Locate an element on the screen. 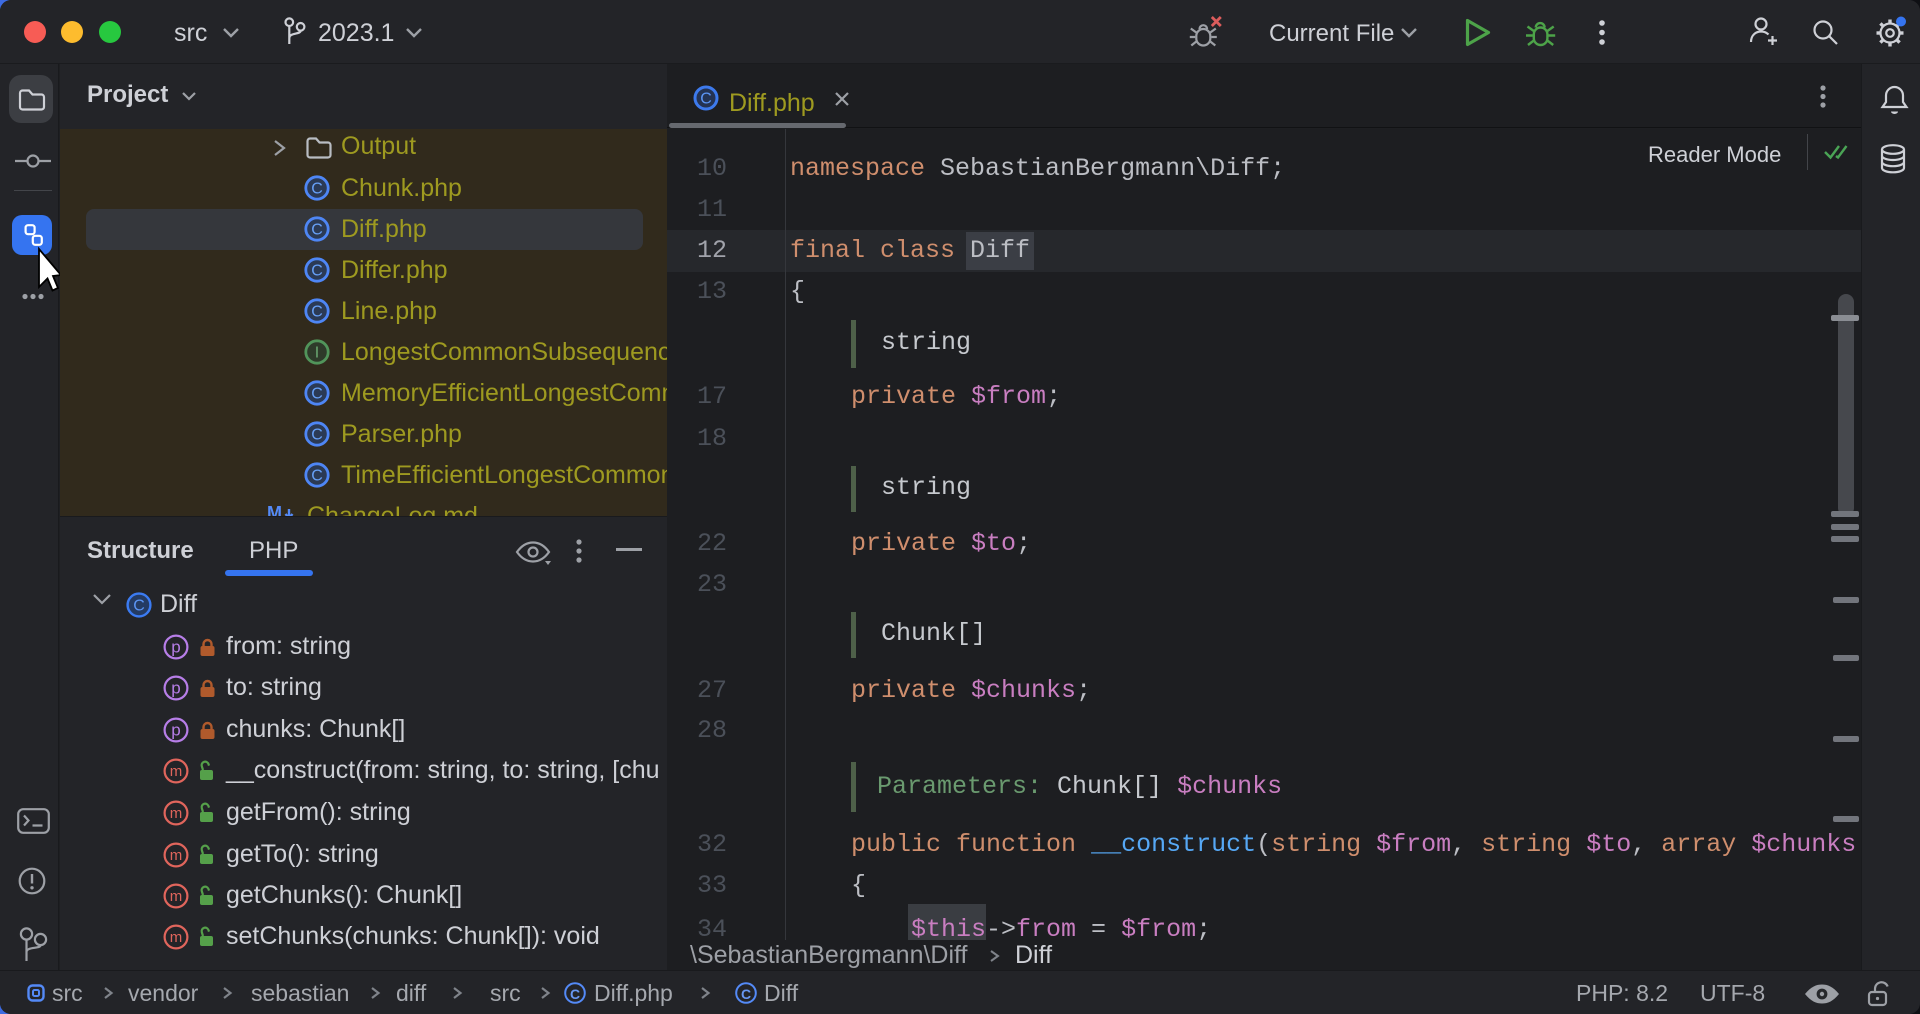  svg-text: M is located at coordinates (274, 510).